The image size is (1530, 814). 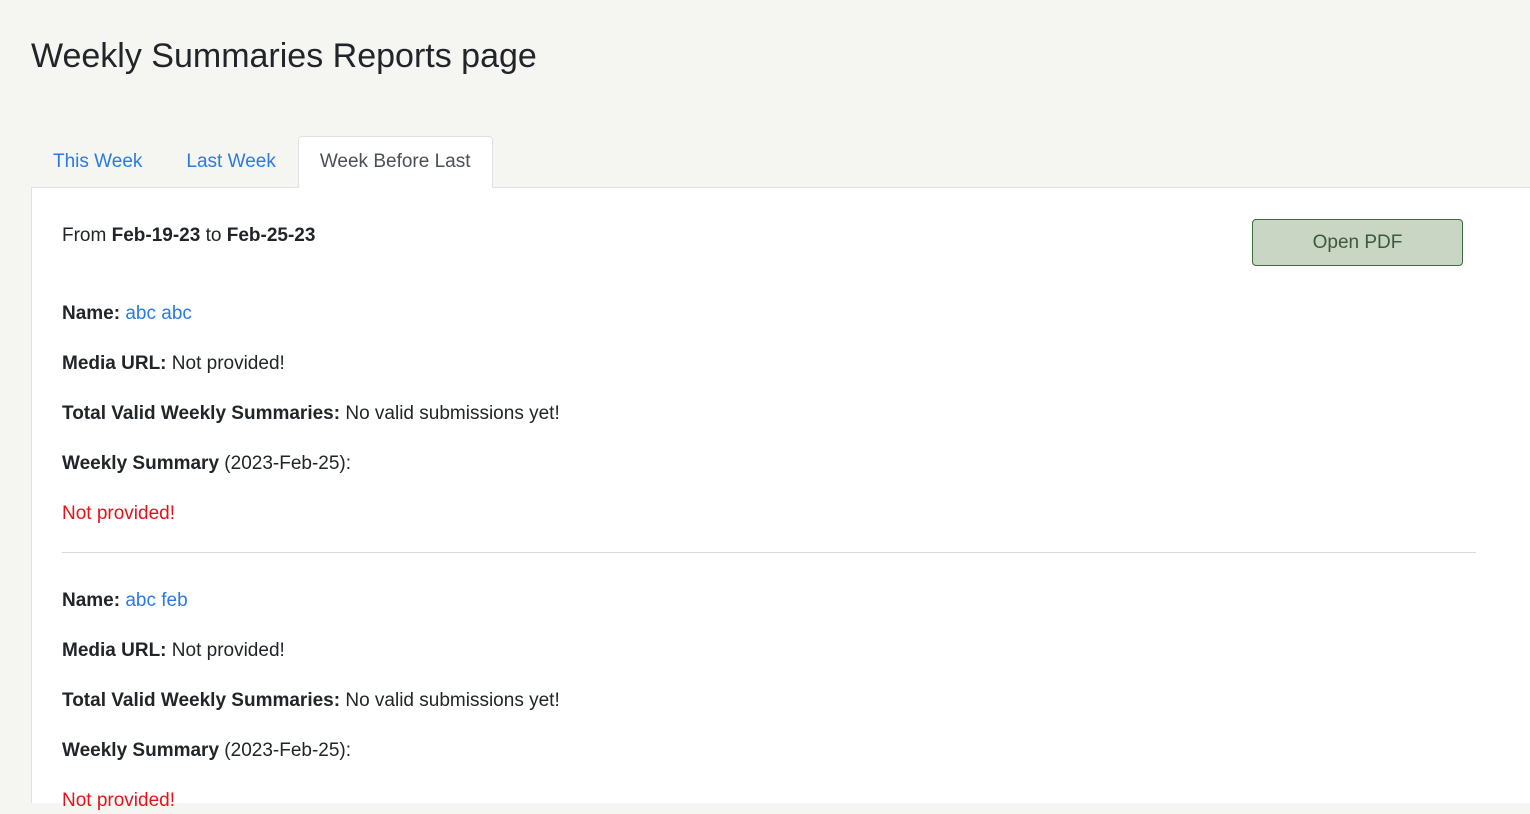 What do you see at coordinates (1357, 242) in the screenshot?
I see `open-pdf-button: Open PDF` at bounding box center [1357, 242].